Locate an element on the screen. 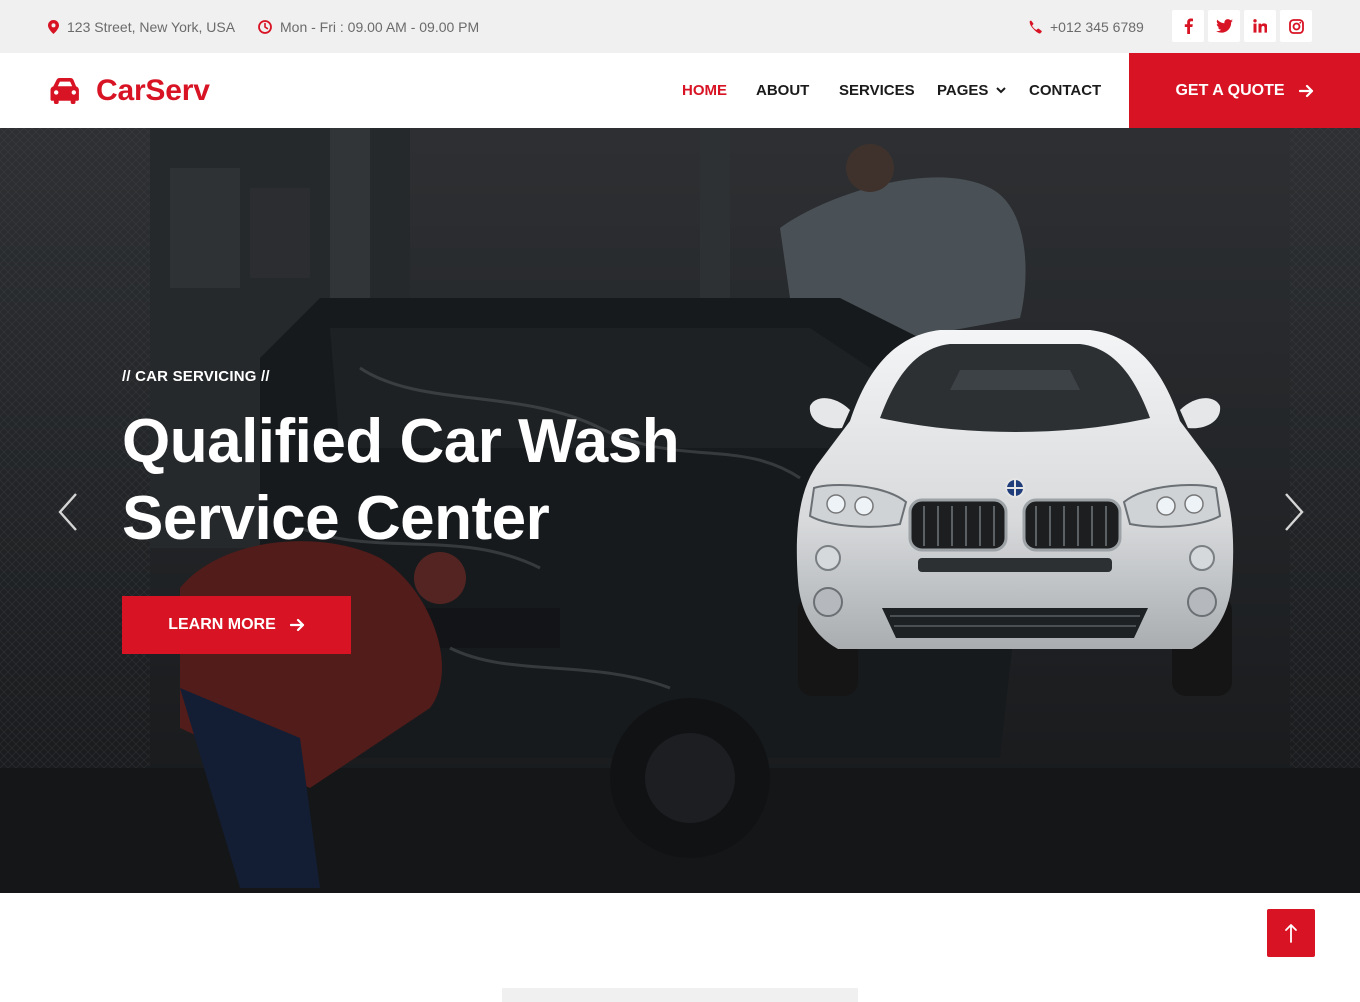 The height and width of the screenshot is (1002, 1360). nav-pages: PAGES is located at coordinates (972, 90).